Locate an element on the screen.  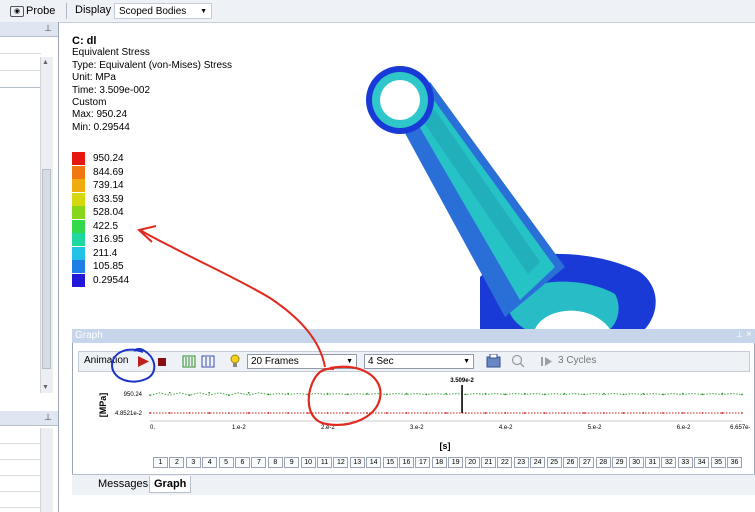
frame-cell: 3 is located at coordinates (193, 462).